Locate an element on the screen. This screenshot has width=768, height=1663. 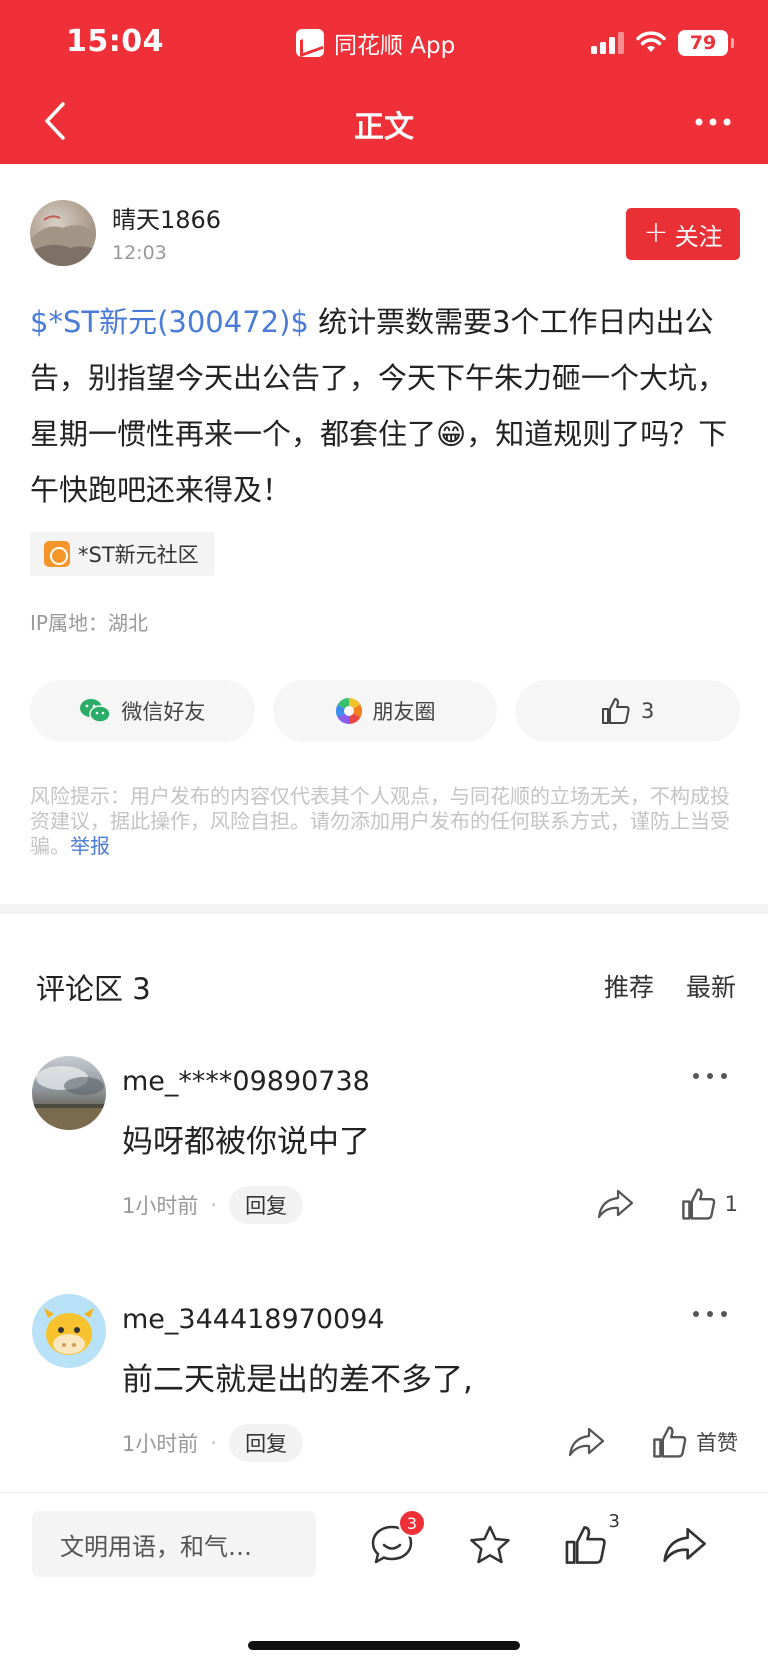
follow-label: 关注 is located at coordinates (698, 236).